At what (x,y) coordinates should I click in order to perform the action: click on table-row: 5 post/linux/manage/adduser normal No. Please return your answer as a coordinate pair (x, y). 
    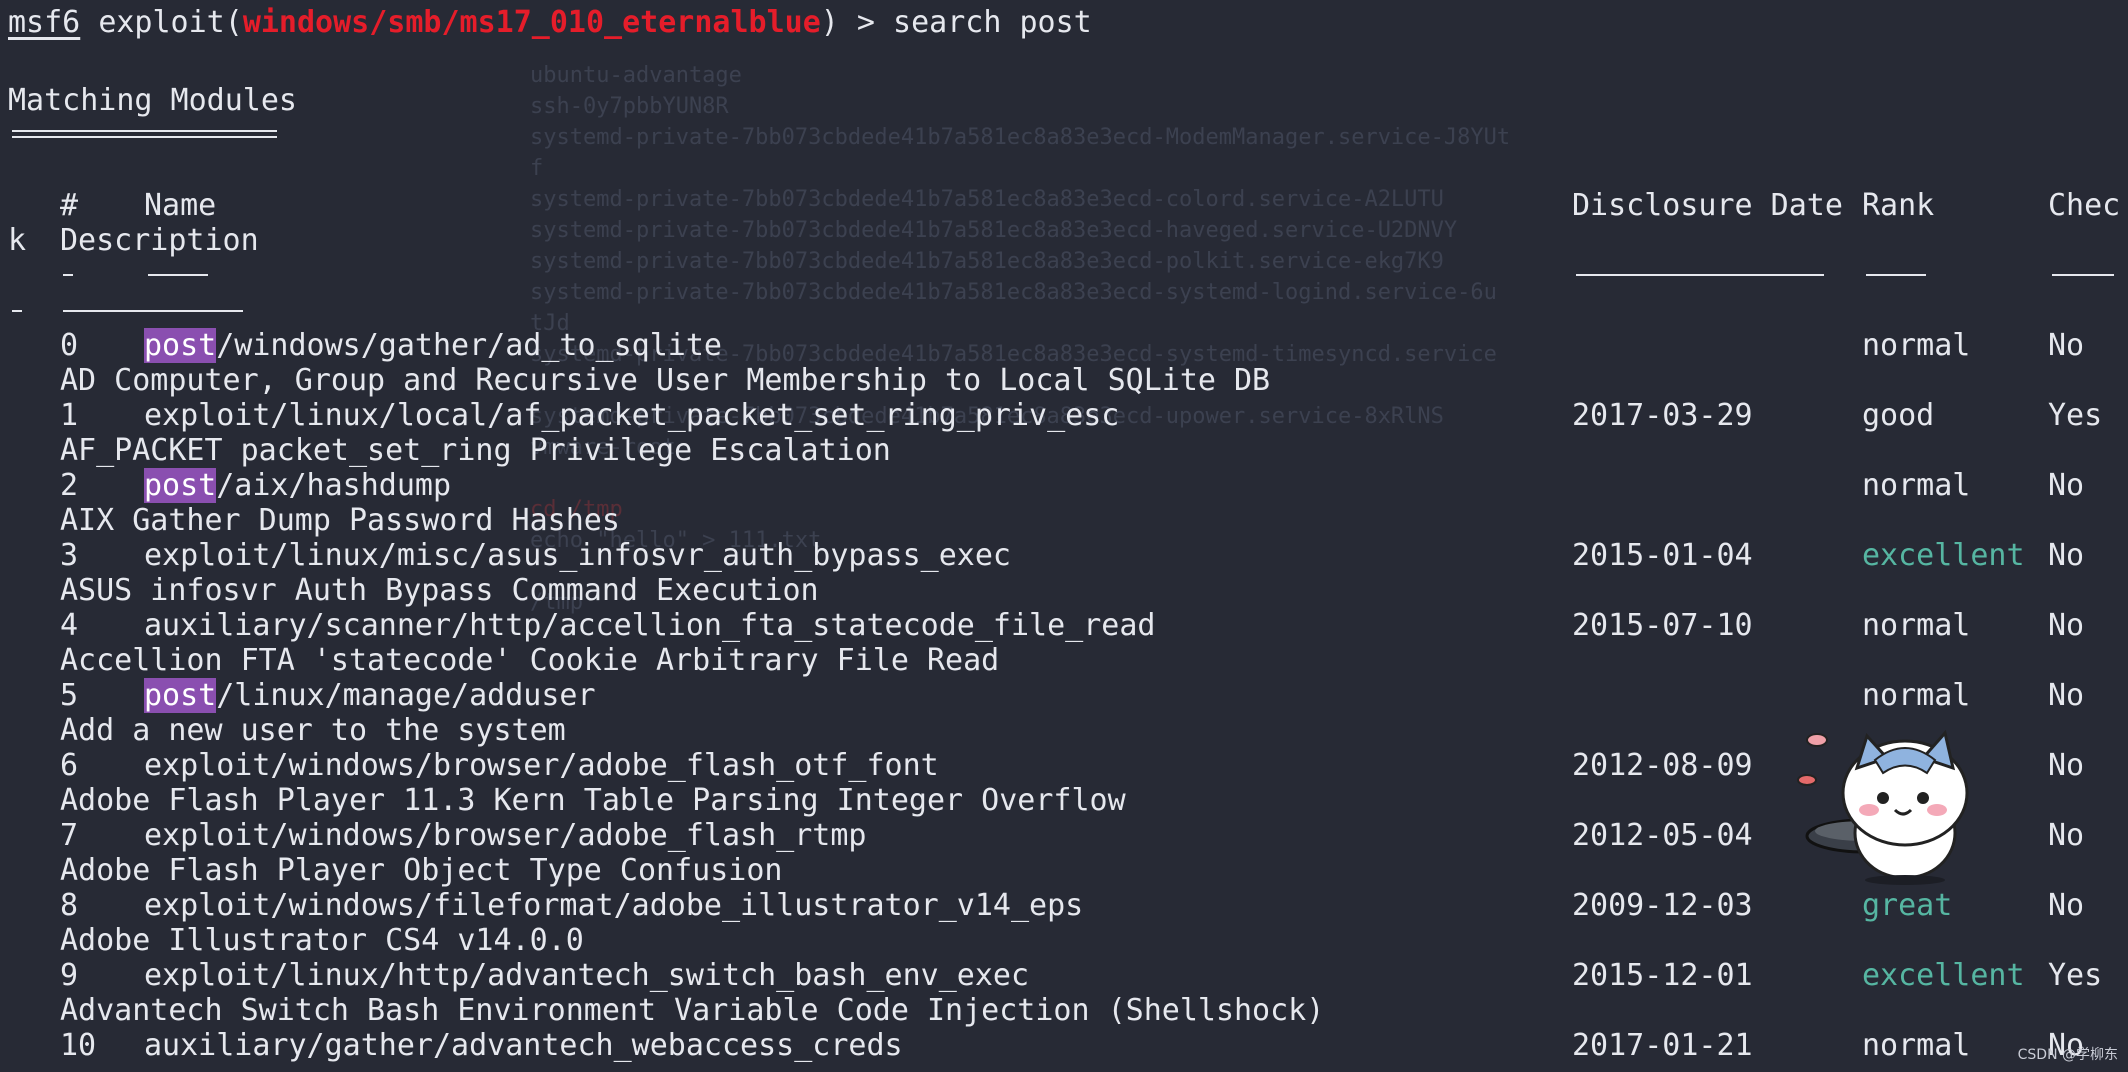
    Looking at the image, I should click on (1064, 695).